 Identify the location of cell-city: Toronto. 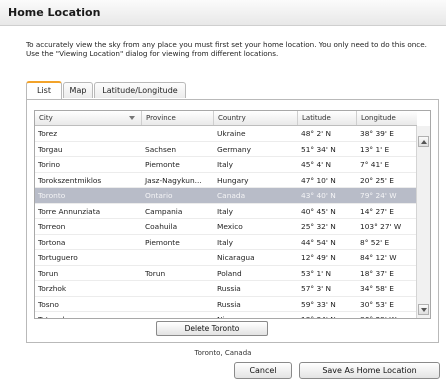
(52, 195).